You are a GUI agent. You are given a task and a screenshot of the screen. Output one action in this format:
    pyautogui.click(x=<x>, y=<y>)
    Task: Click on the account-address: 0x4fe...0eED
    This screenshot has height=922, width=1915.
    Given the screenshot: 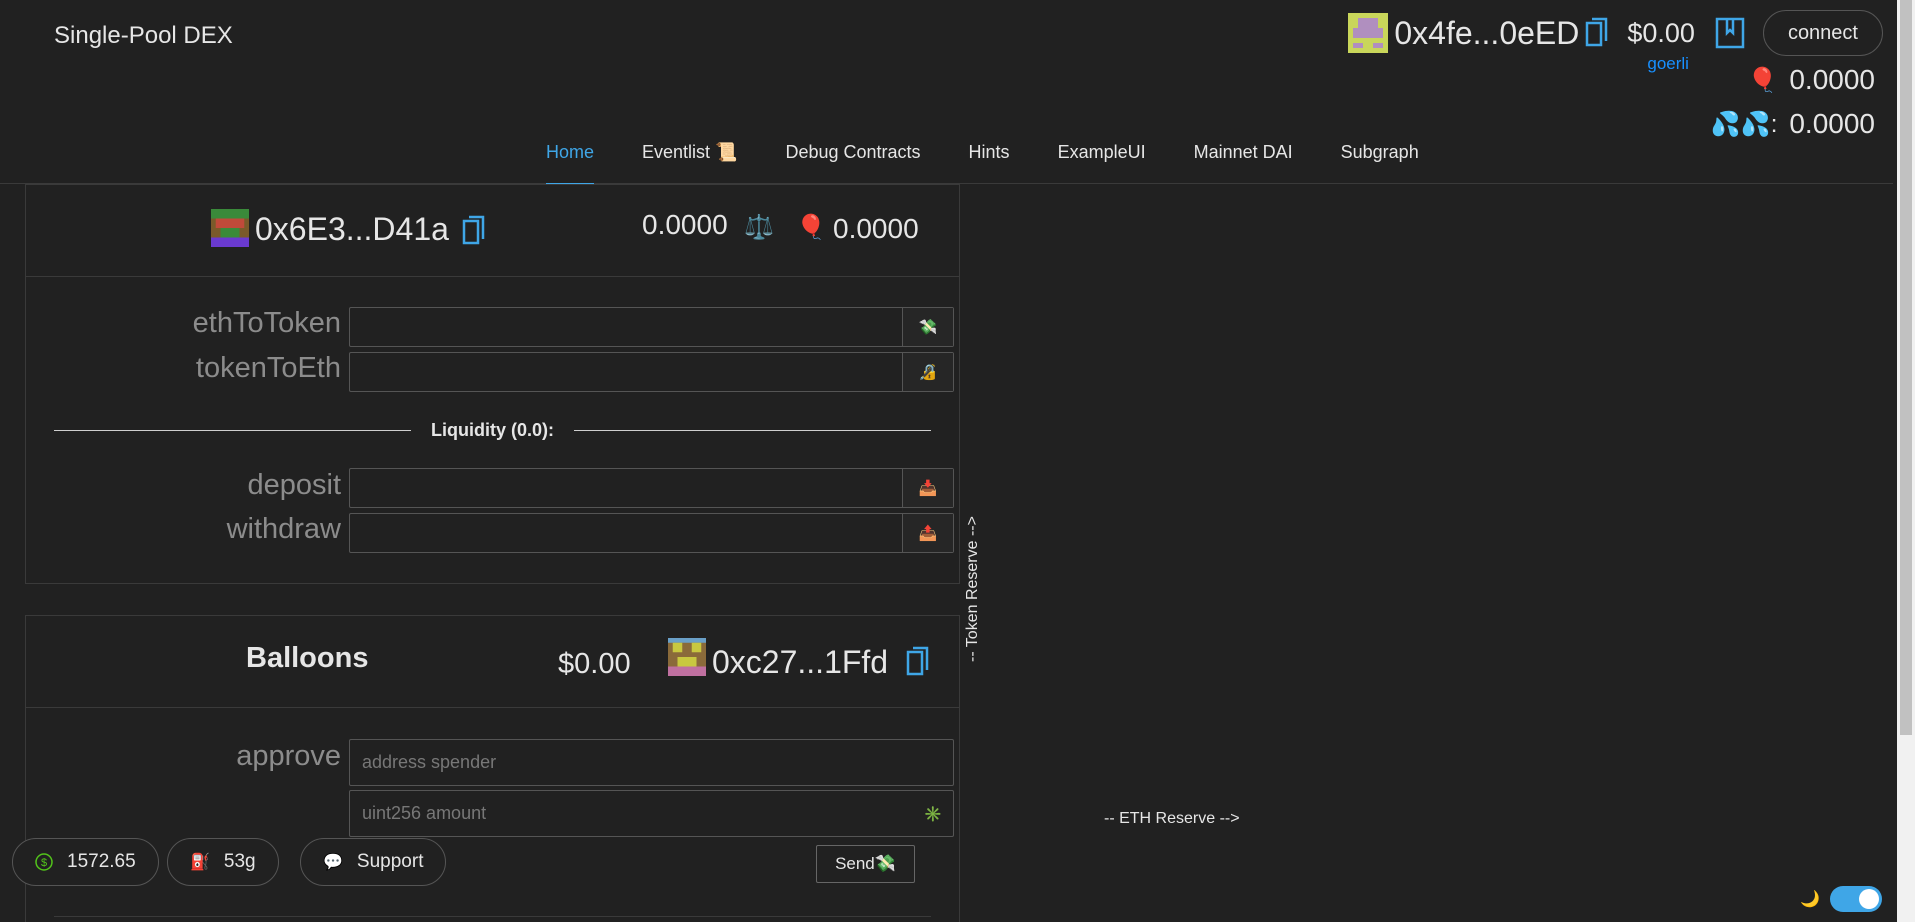 What is the action you would take?
    pyautogui.click(x=1487, y=32)
    